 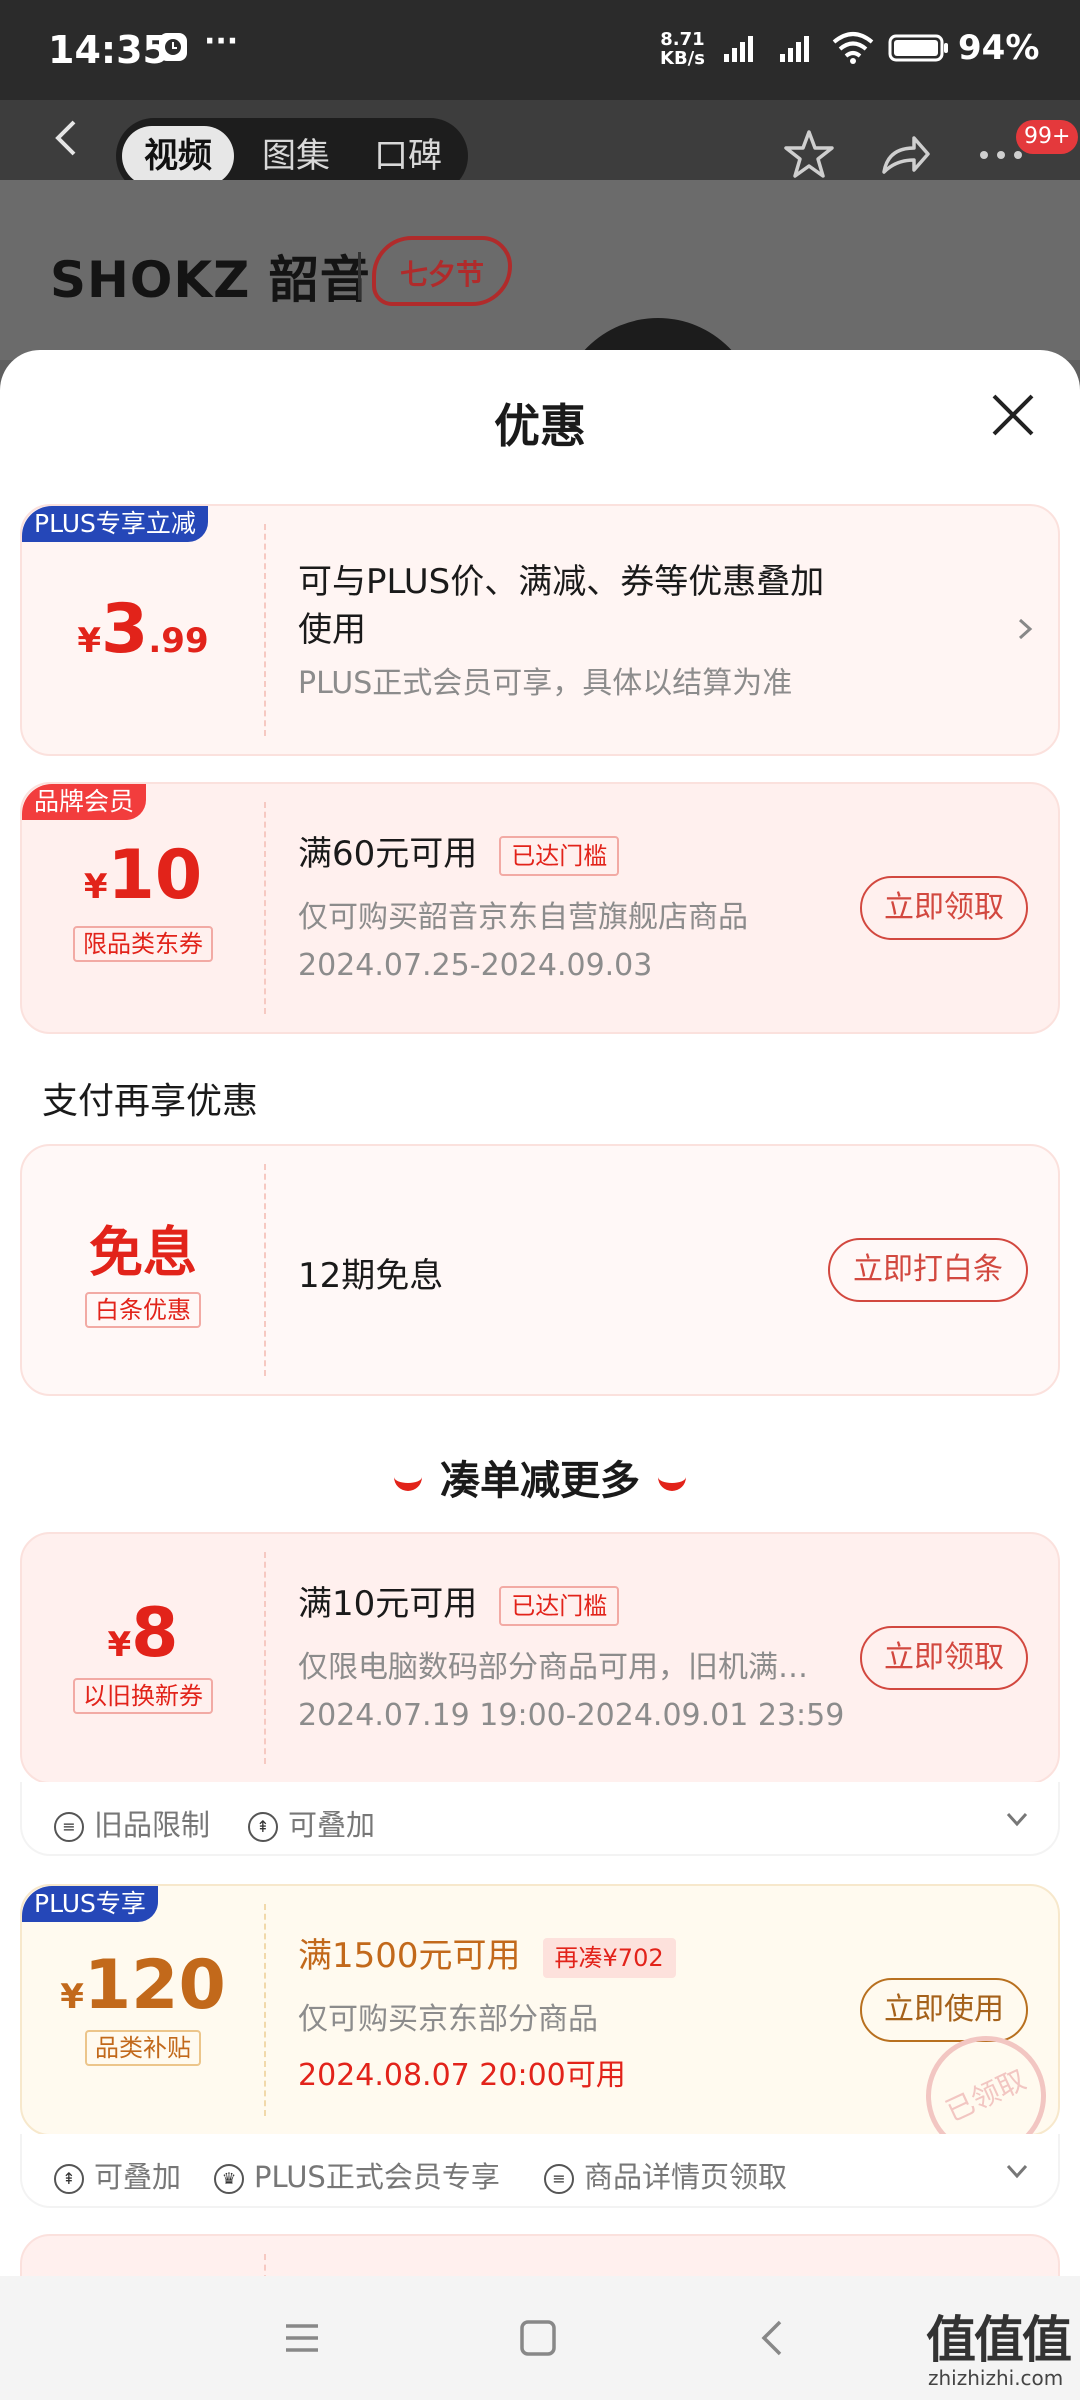 What do you see at coordinates (794, 49) in the screenshot?
I see `signal-2-icon` at bounding box center [794, 49].